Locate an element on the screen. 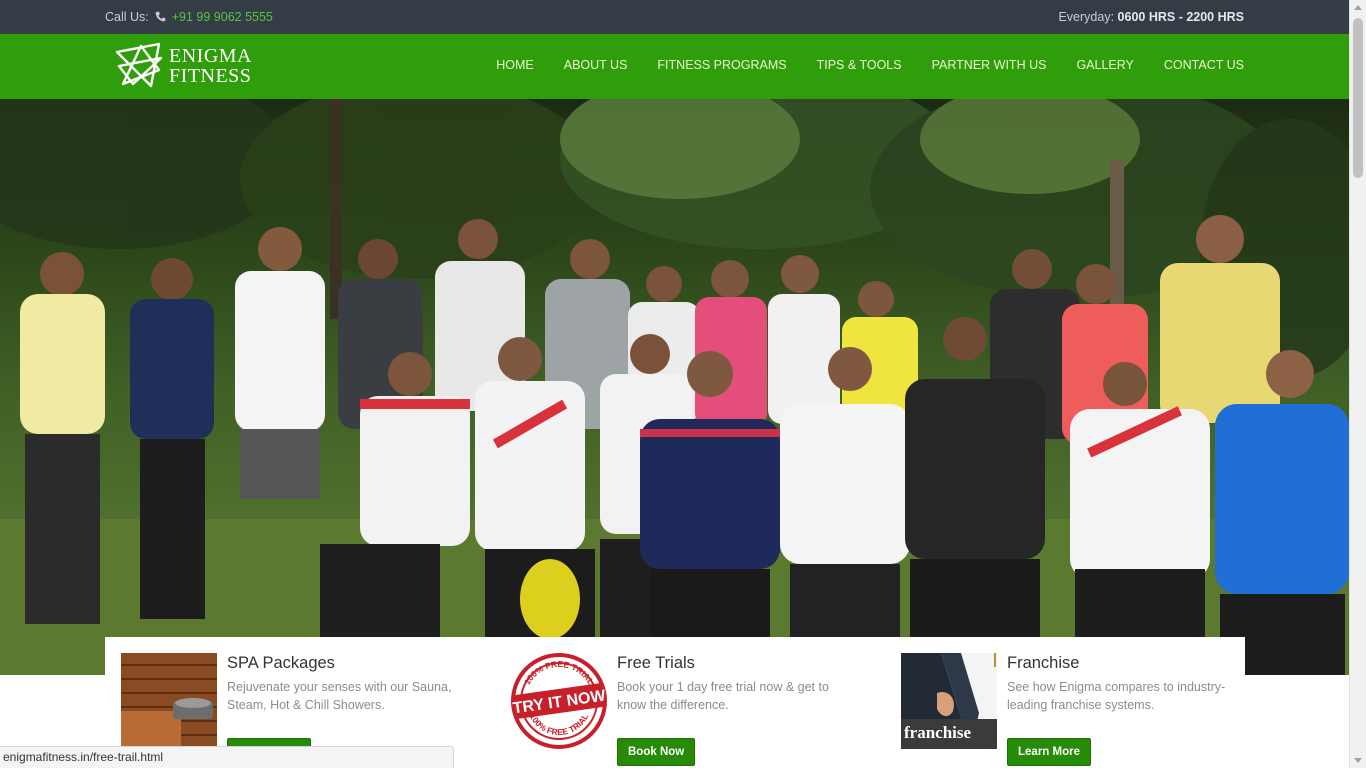  feature-title: Franchise is located at coordinates (1043, 663).